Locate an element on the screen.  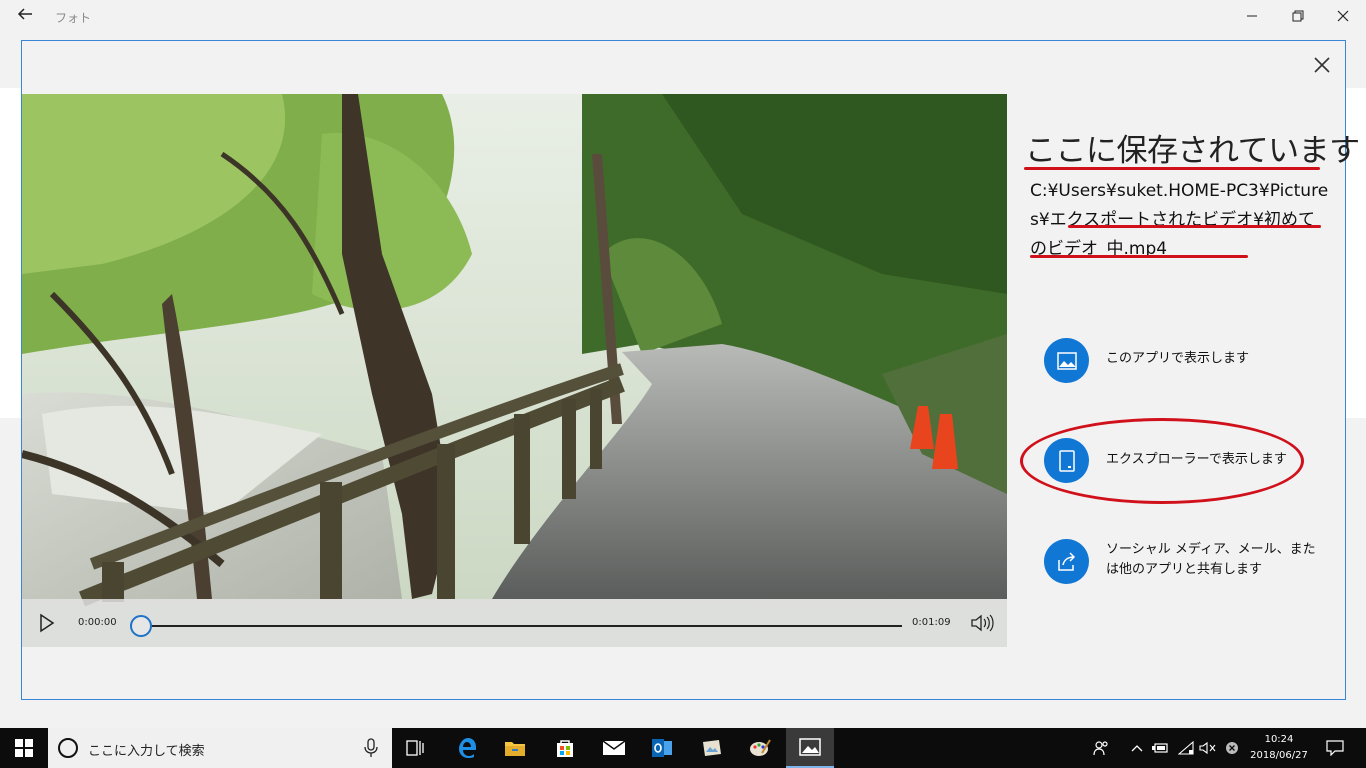
cortana-icon is located at coordinates (68, 748).